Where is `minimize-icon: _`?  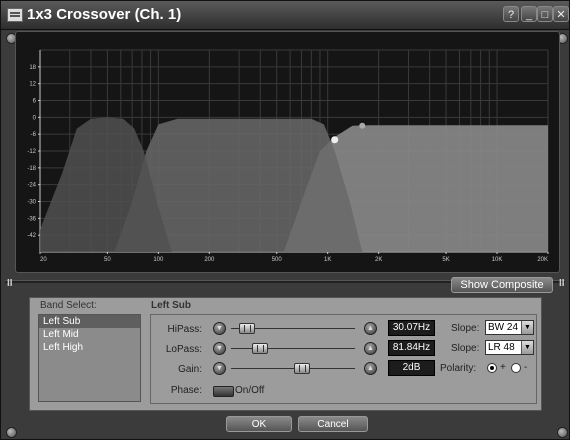 minimize-icon: _ is located at coordinates (529, 14).